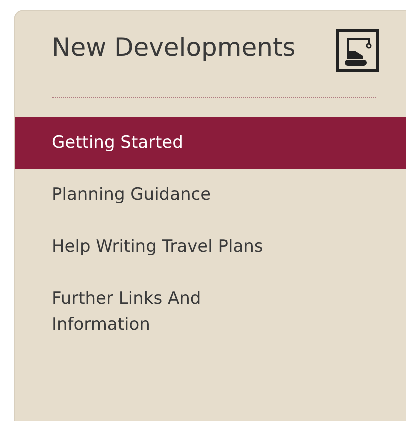 Image resolution: width=406 pixels, height=431 pixels. I want to click on crane-vehicle-icon, so click(358, 51).